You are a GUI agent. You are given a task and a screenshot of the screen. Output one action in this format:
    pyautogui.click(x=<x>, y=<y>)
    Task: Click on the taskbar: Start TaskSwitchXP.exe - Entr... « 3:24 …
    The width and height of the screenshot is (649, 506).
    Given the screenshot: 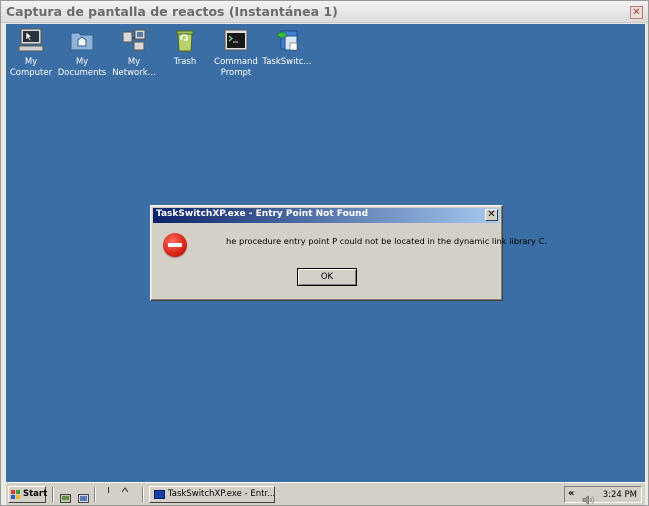 What is the action you would take?
    pyautogui.click(x=325, y=493)
    